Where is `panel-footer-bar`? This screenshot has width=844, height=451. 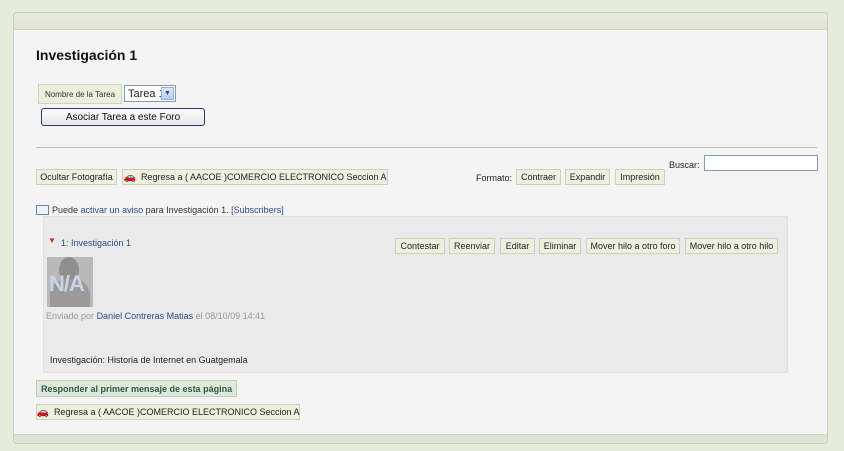 panel-footer-bar is located at coordinates (420, 438).